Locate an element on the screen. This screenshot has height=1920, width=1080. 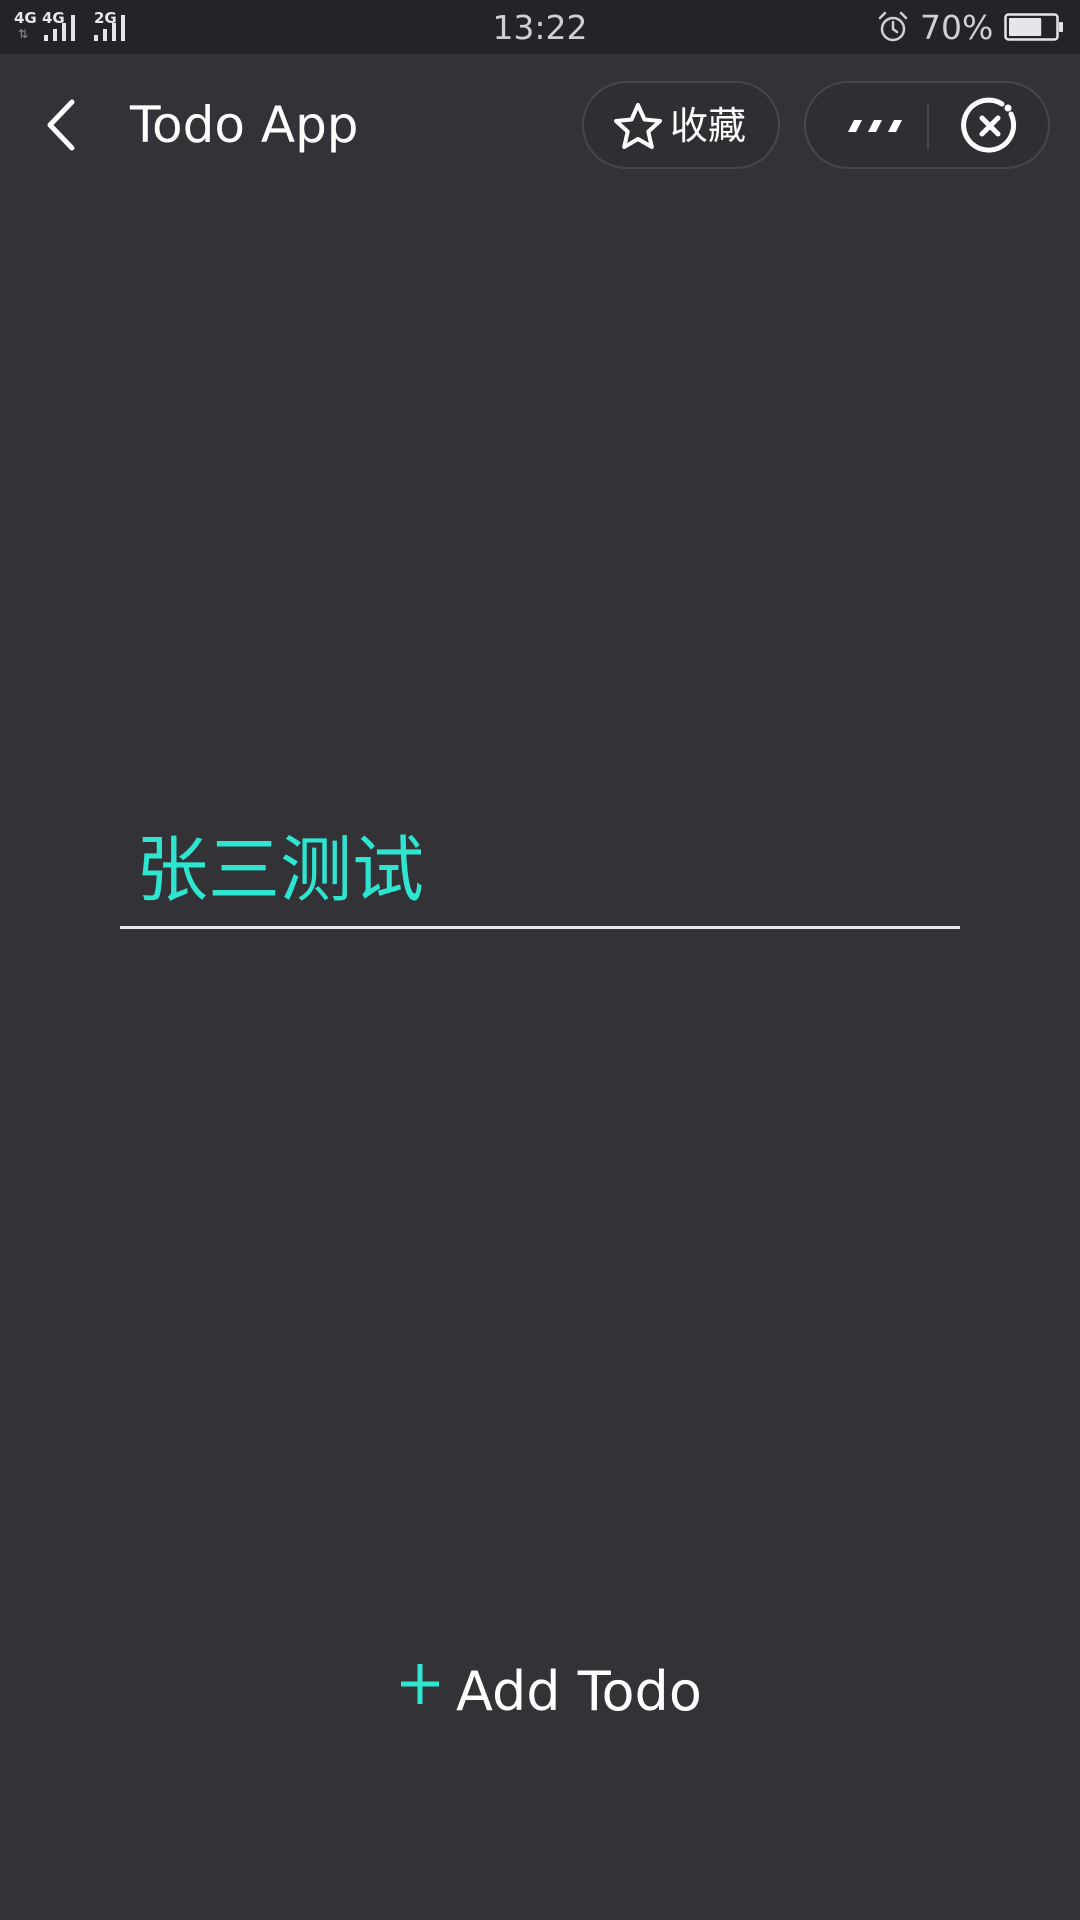
add-todo-button: Add Todo is located at coordinates (549, 1692).